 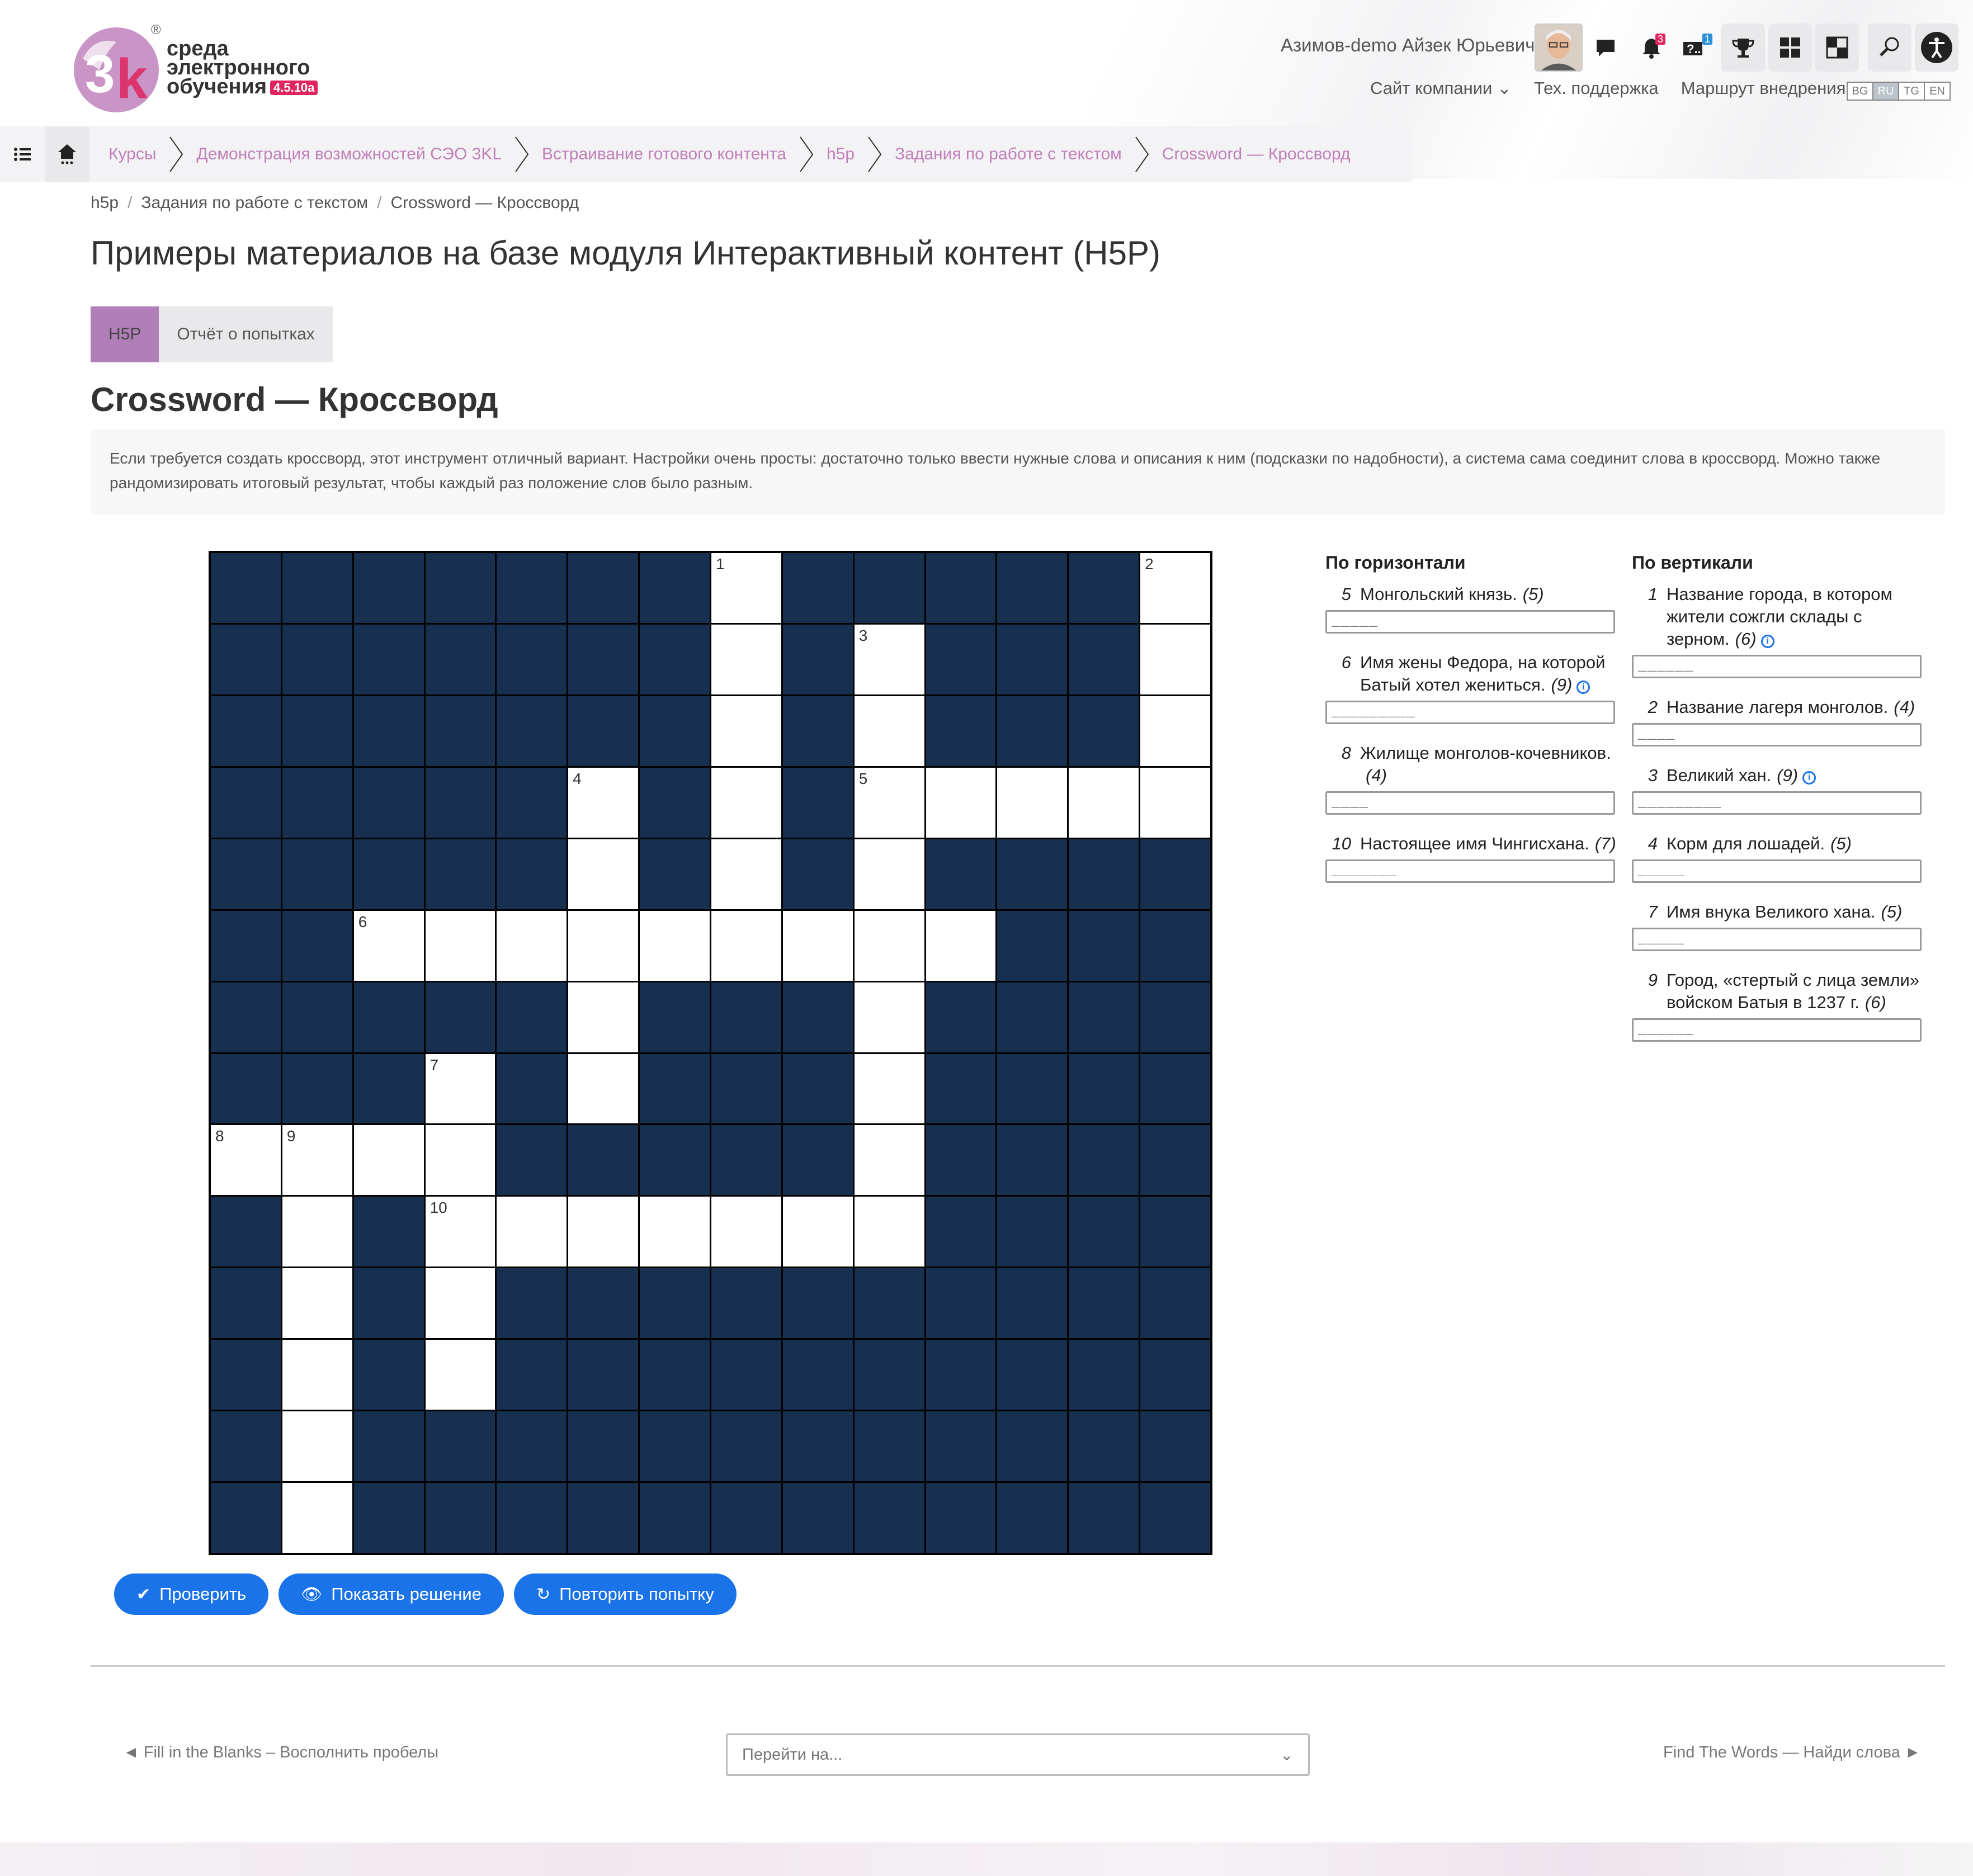 What do you see at coordinates (132, 154) in the screenshot?
I see `crumb-courses: Курсы` at bounding box center [132, 154].